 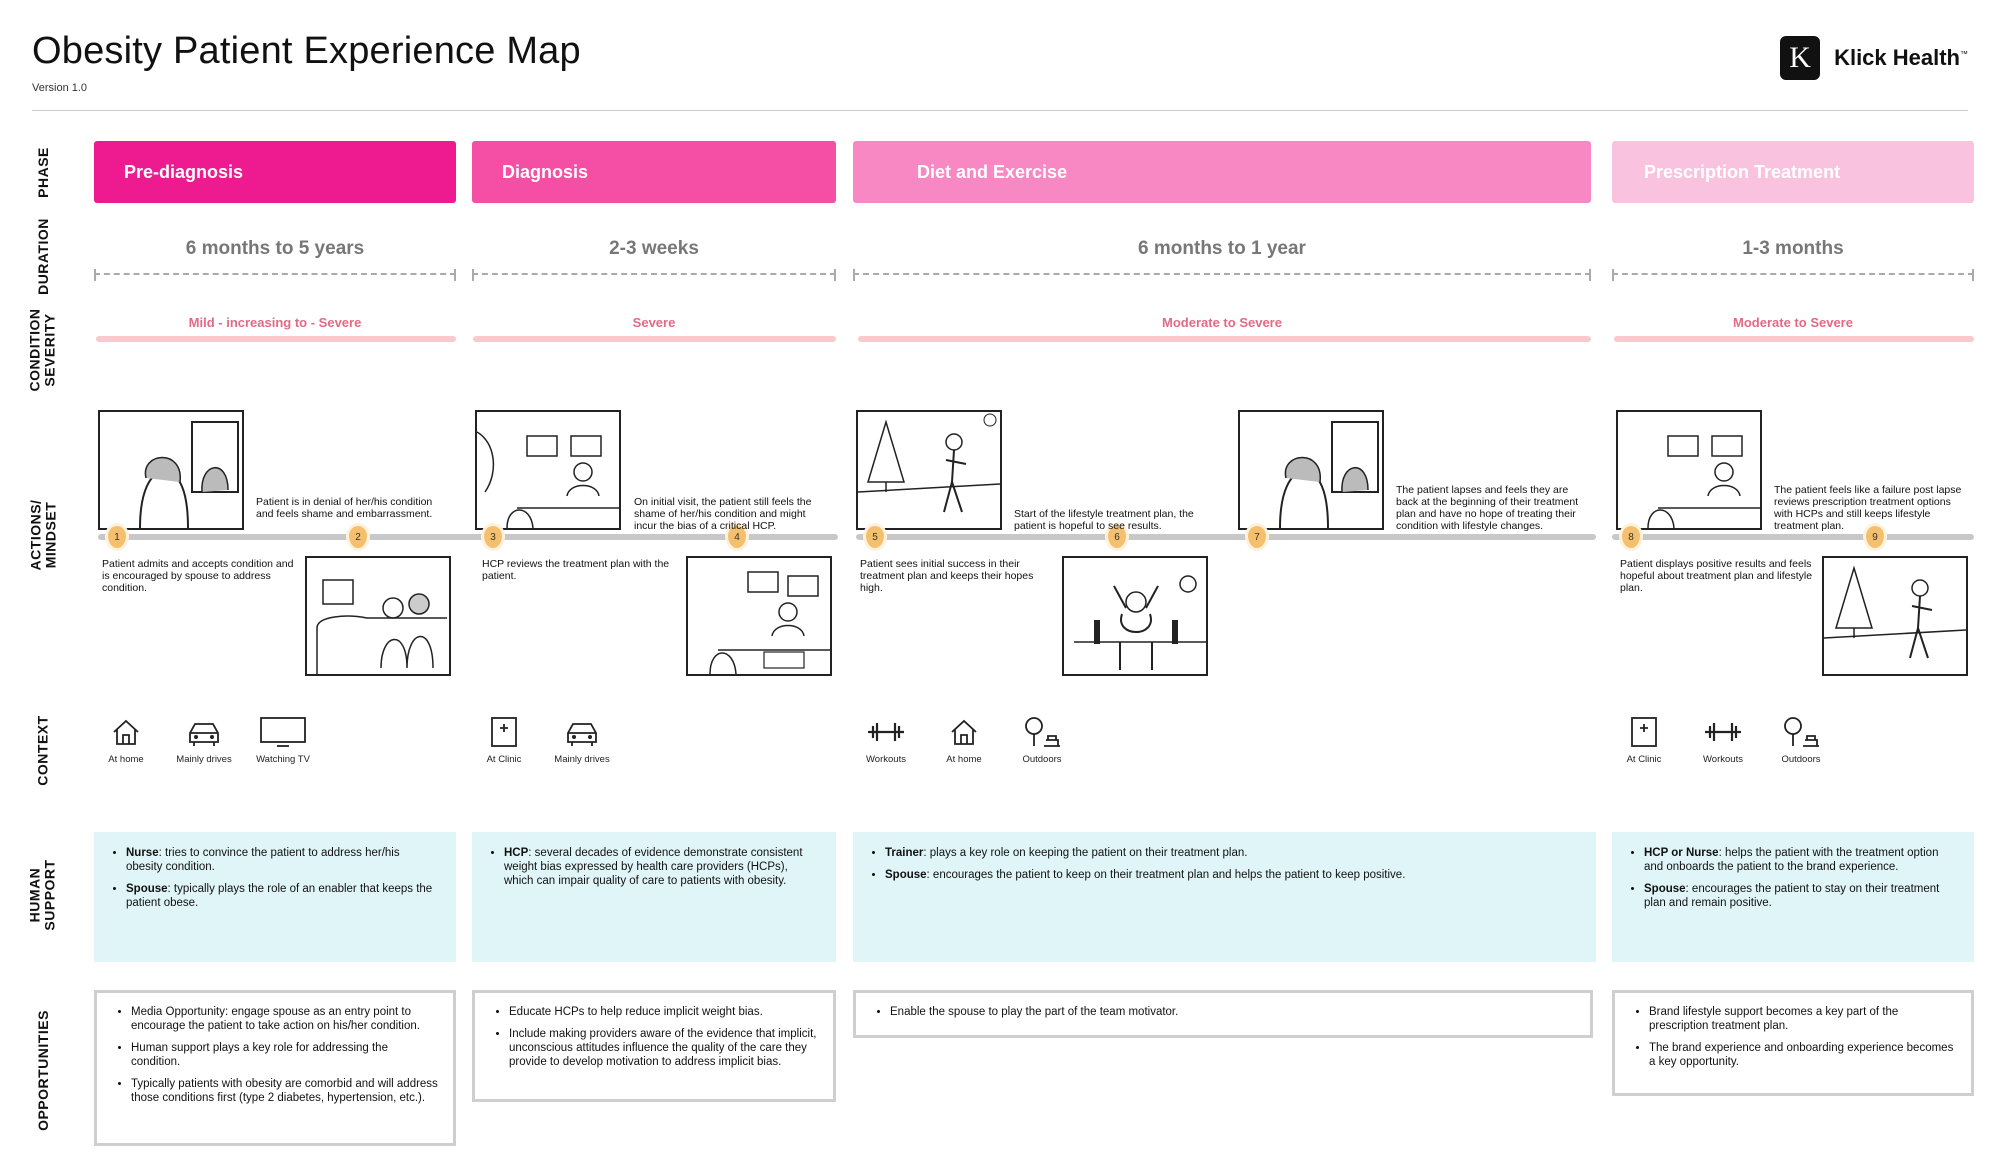 What do you see at coordinates (1222, 322) in the screenshot?
I see `severity-diet-exercise: Moderate to Severe` at bounding box center [1222, 322].